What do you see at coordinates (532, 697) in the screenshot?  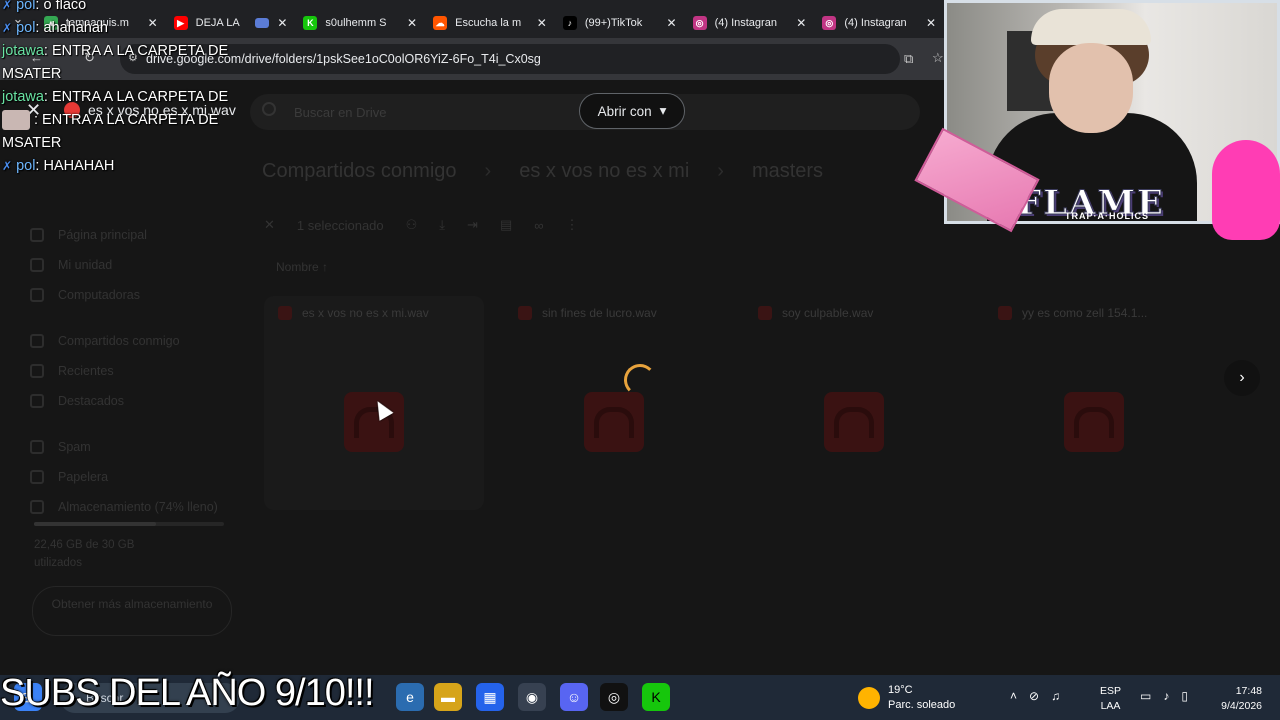 I see `chrome-icon: ◉` at bounding box center [532, 697].